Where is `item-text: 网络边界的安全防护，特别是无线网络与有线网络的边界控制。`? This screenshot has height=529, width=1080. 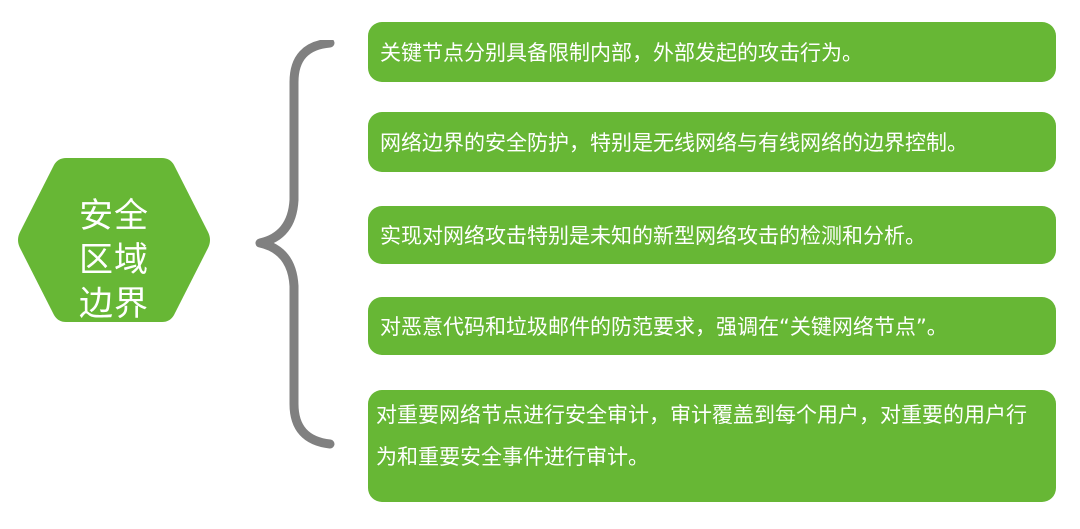
item-text: 网络边界的安全防护，特别是无线网络与有线网络的边界控制。 is located at coordinates (674, 143).